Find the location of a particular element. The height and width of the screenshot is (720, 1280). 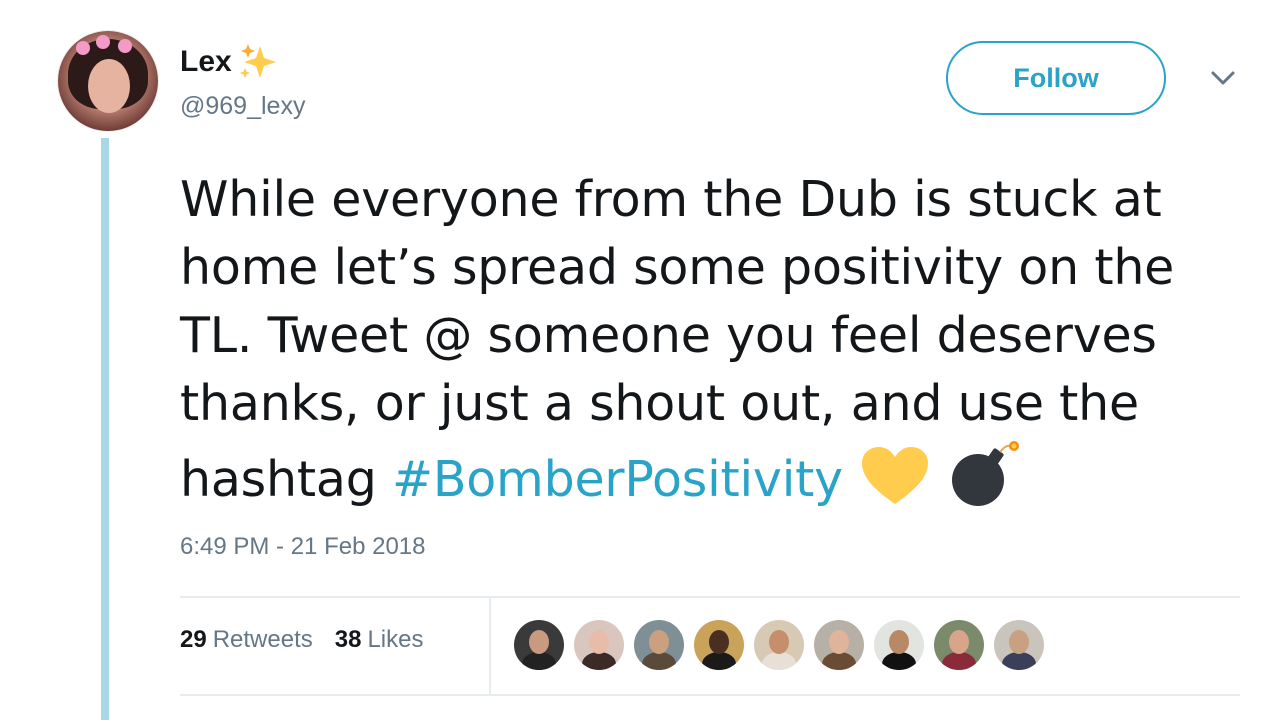

likes-stat: 38 Likes is located at coordinates (379, 640).